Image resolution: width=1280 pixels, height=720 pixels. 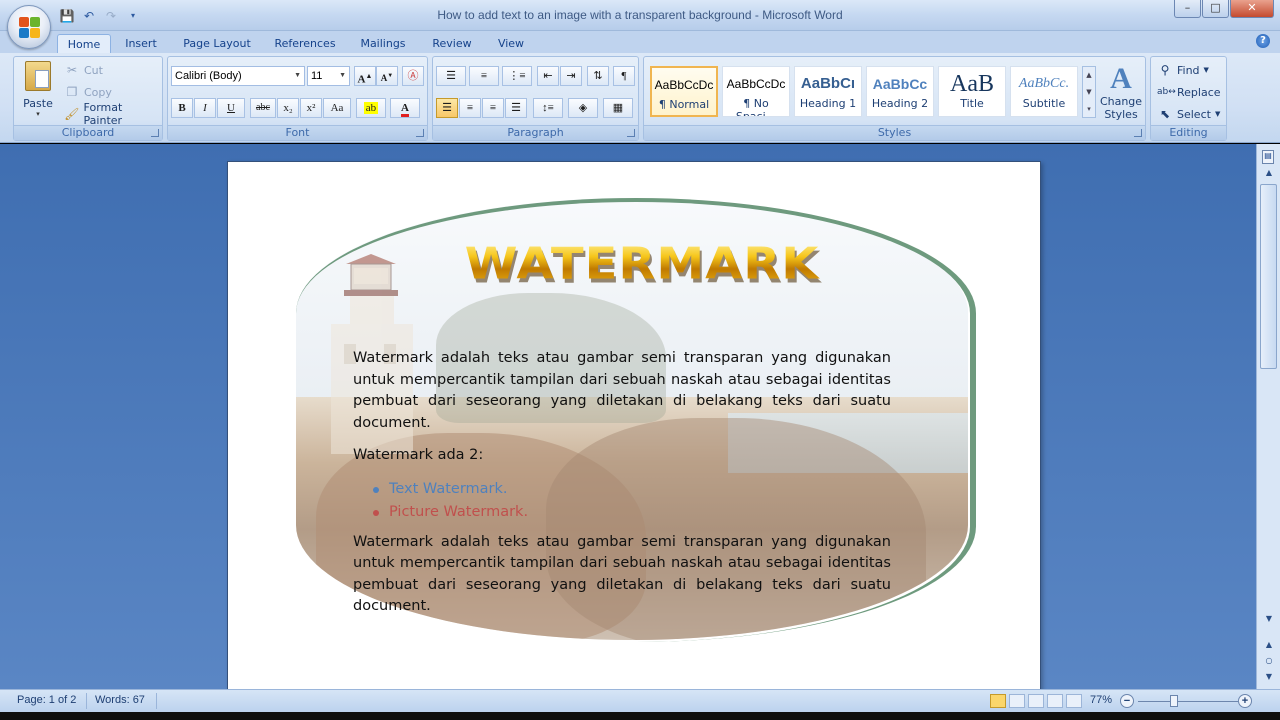 What do you see at coordinates (38, 92) in the screenshot?
I see `paste-button: Paste ▾` at bounding box center [38, 92].